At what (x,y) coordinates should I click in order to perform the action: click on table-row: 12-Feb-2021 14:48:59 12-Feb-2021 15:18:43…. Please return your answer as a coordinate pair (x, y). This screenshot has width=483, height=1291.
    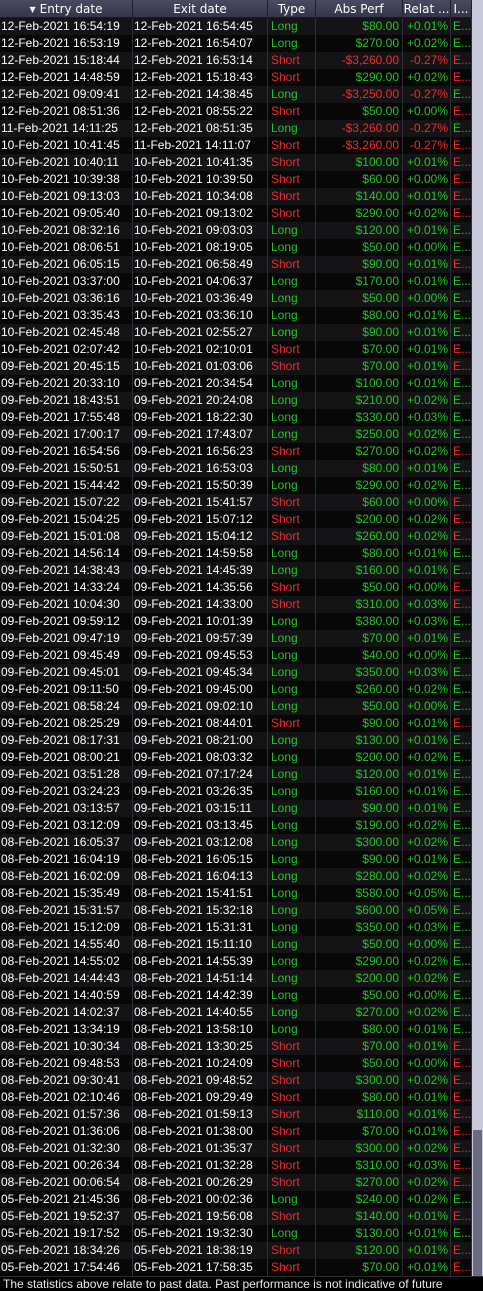
    Looking at the image, I should click on (236, 77).